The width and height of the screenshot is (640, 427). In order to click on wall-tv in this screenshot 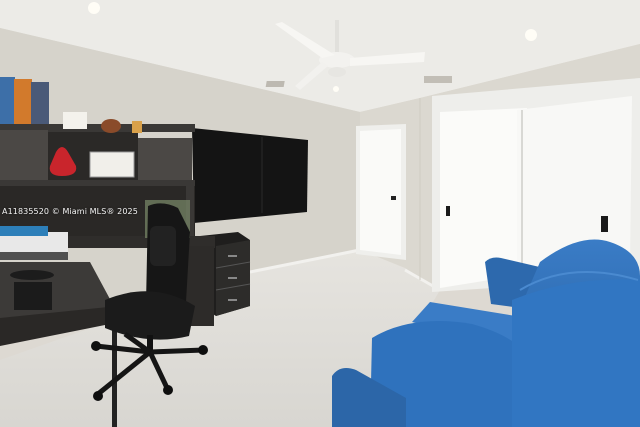, I will do `click(250, 175)`.